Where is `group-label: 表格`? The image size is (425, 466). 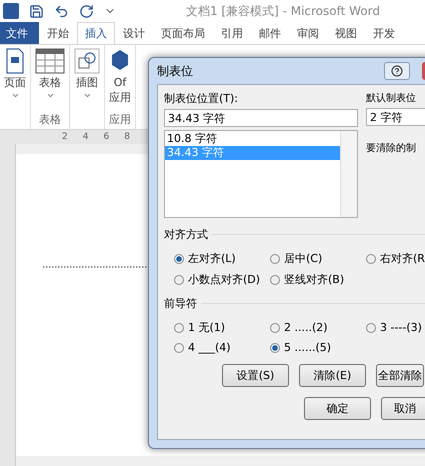 group-label: 表格 is located at coordinates (50, 119).